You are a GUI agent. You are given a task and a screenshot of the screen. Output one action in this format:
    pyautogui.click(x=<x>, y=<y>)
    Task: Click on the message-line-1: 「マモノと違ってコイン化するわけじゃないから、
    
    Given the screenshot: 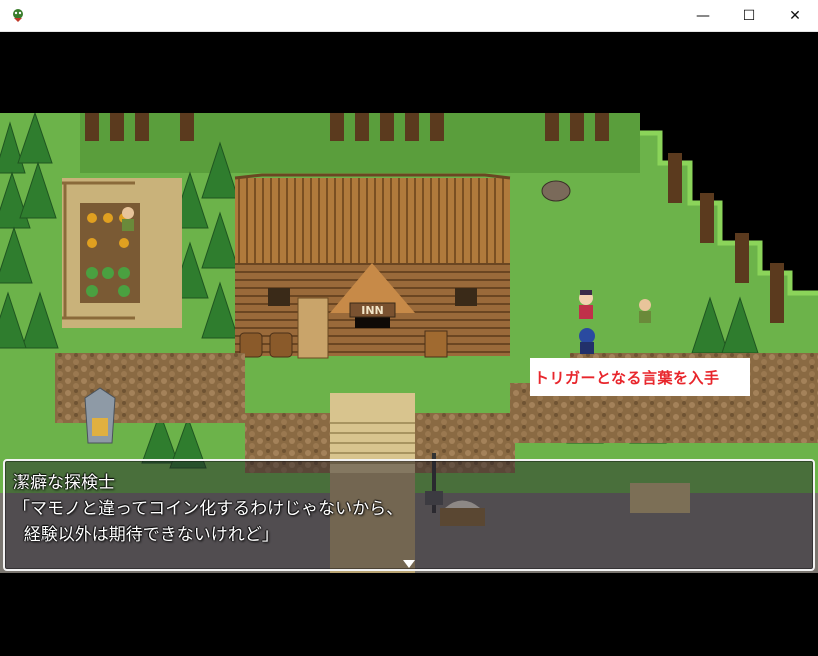 What is the action you would take?
    pyautogui.click(x=208, y=509)
    